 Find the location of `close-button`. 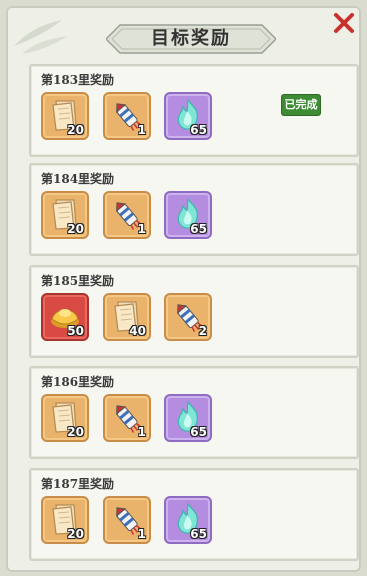

close-button is located at coordinates (344, 23).